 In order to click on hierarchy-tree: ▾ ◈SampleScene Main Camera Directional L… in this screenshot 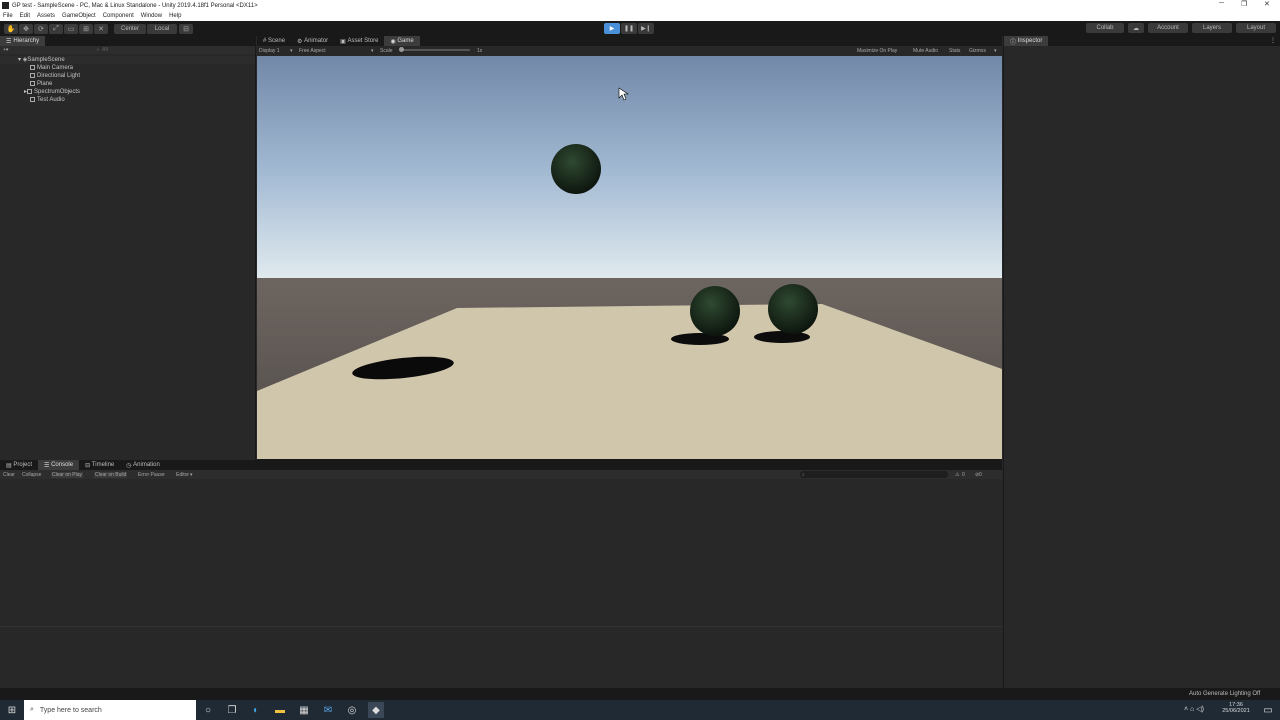, I will do `click(127, 79)`.